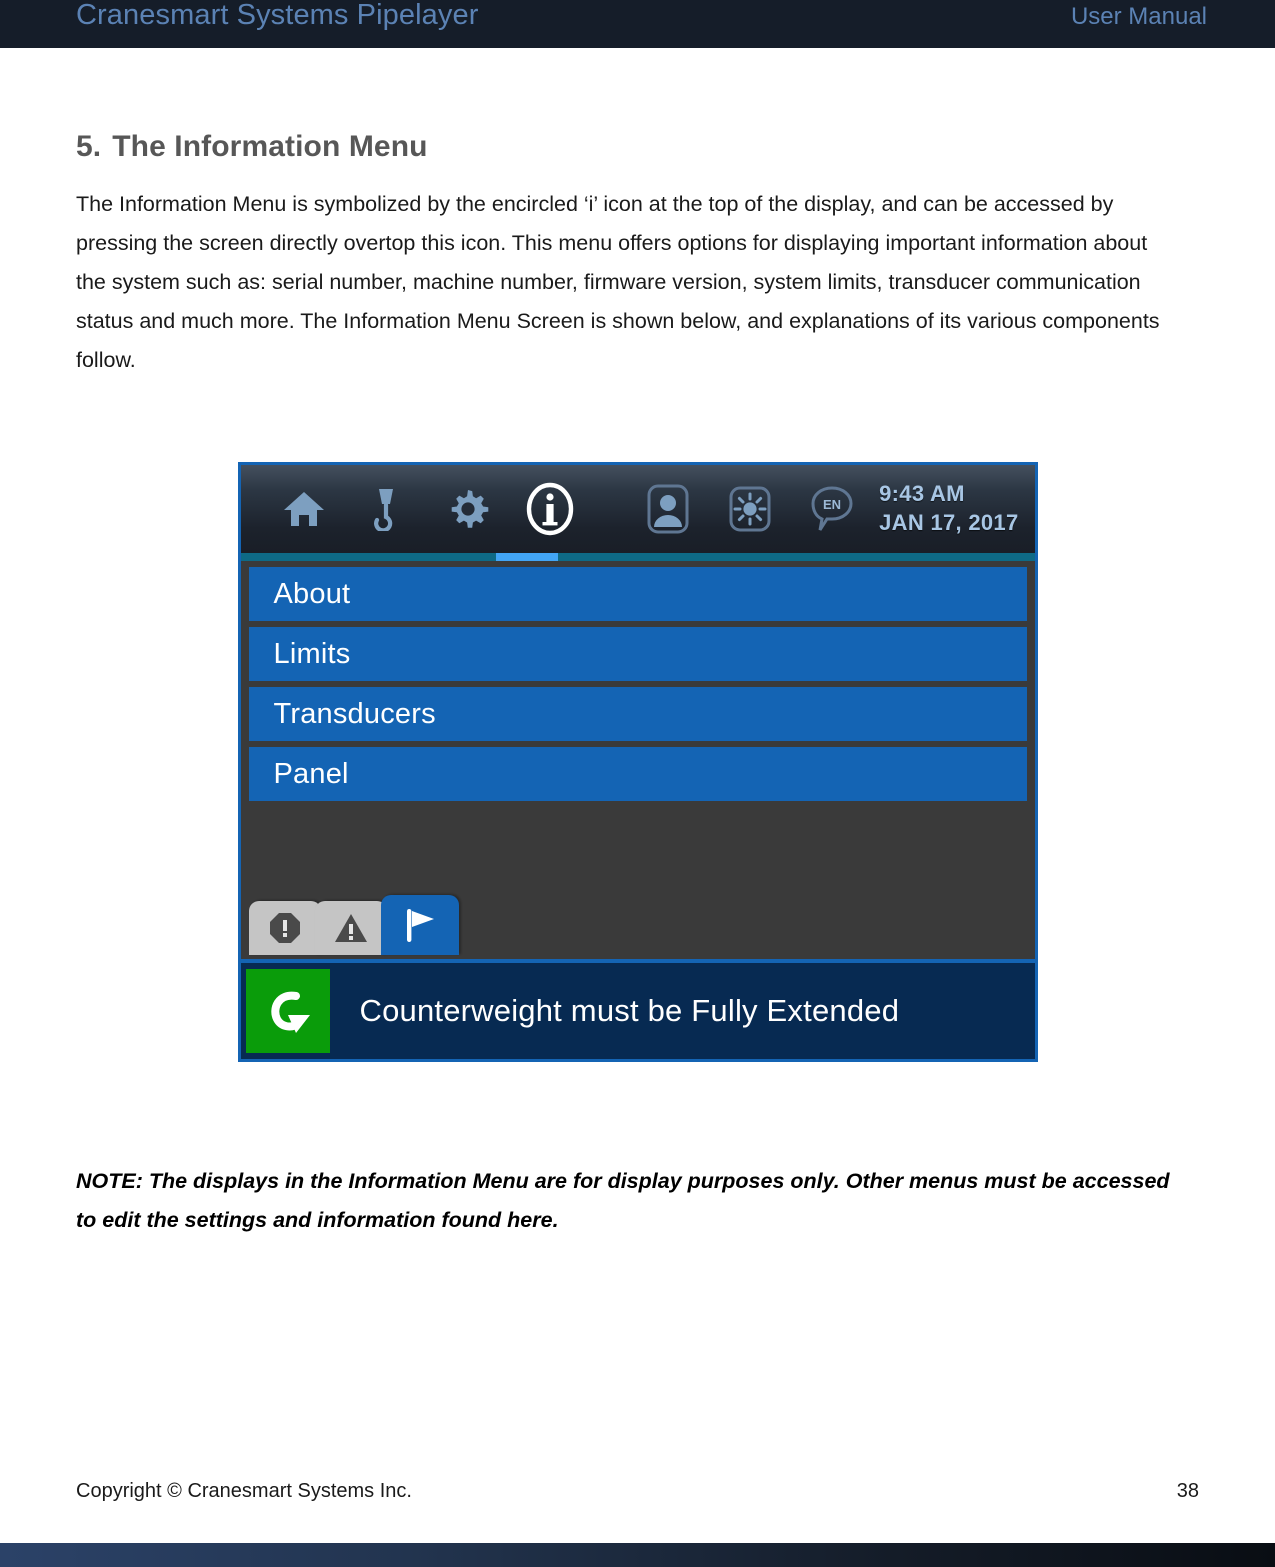 The width and height of the screenshot is (1275, 1567). Describe the element at coordinates (386, 509) in the screenshot. I see `hook-icon` at that location.